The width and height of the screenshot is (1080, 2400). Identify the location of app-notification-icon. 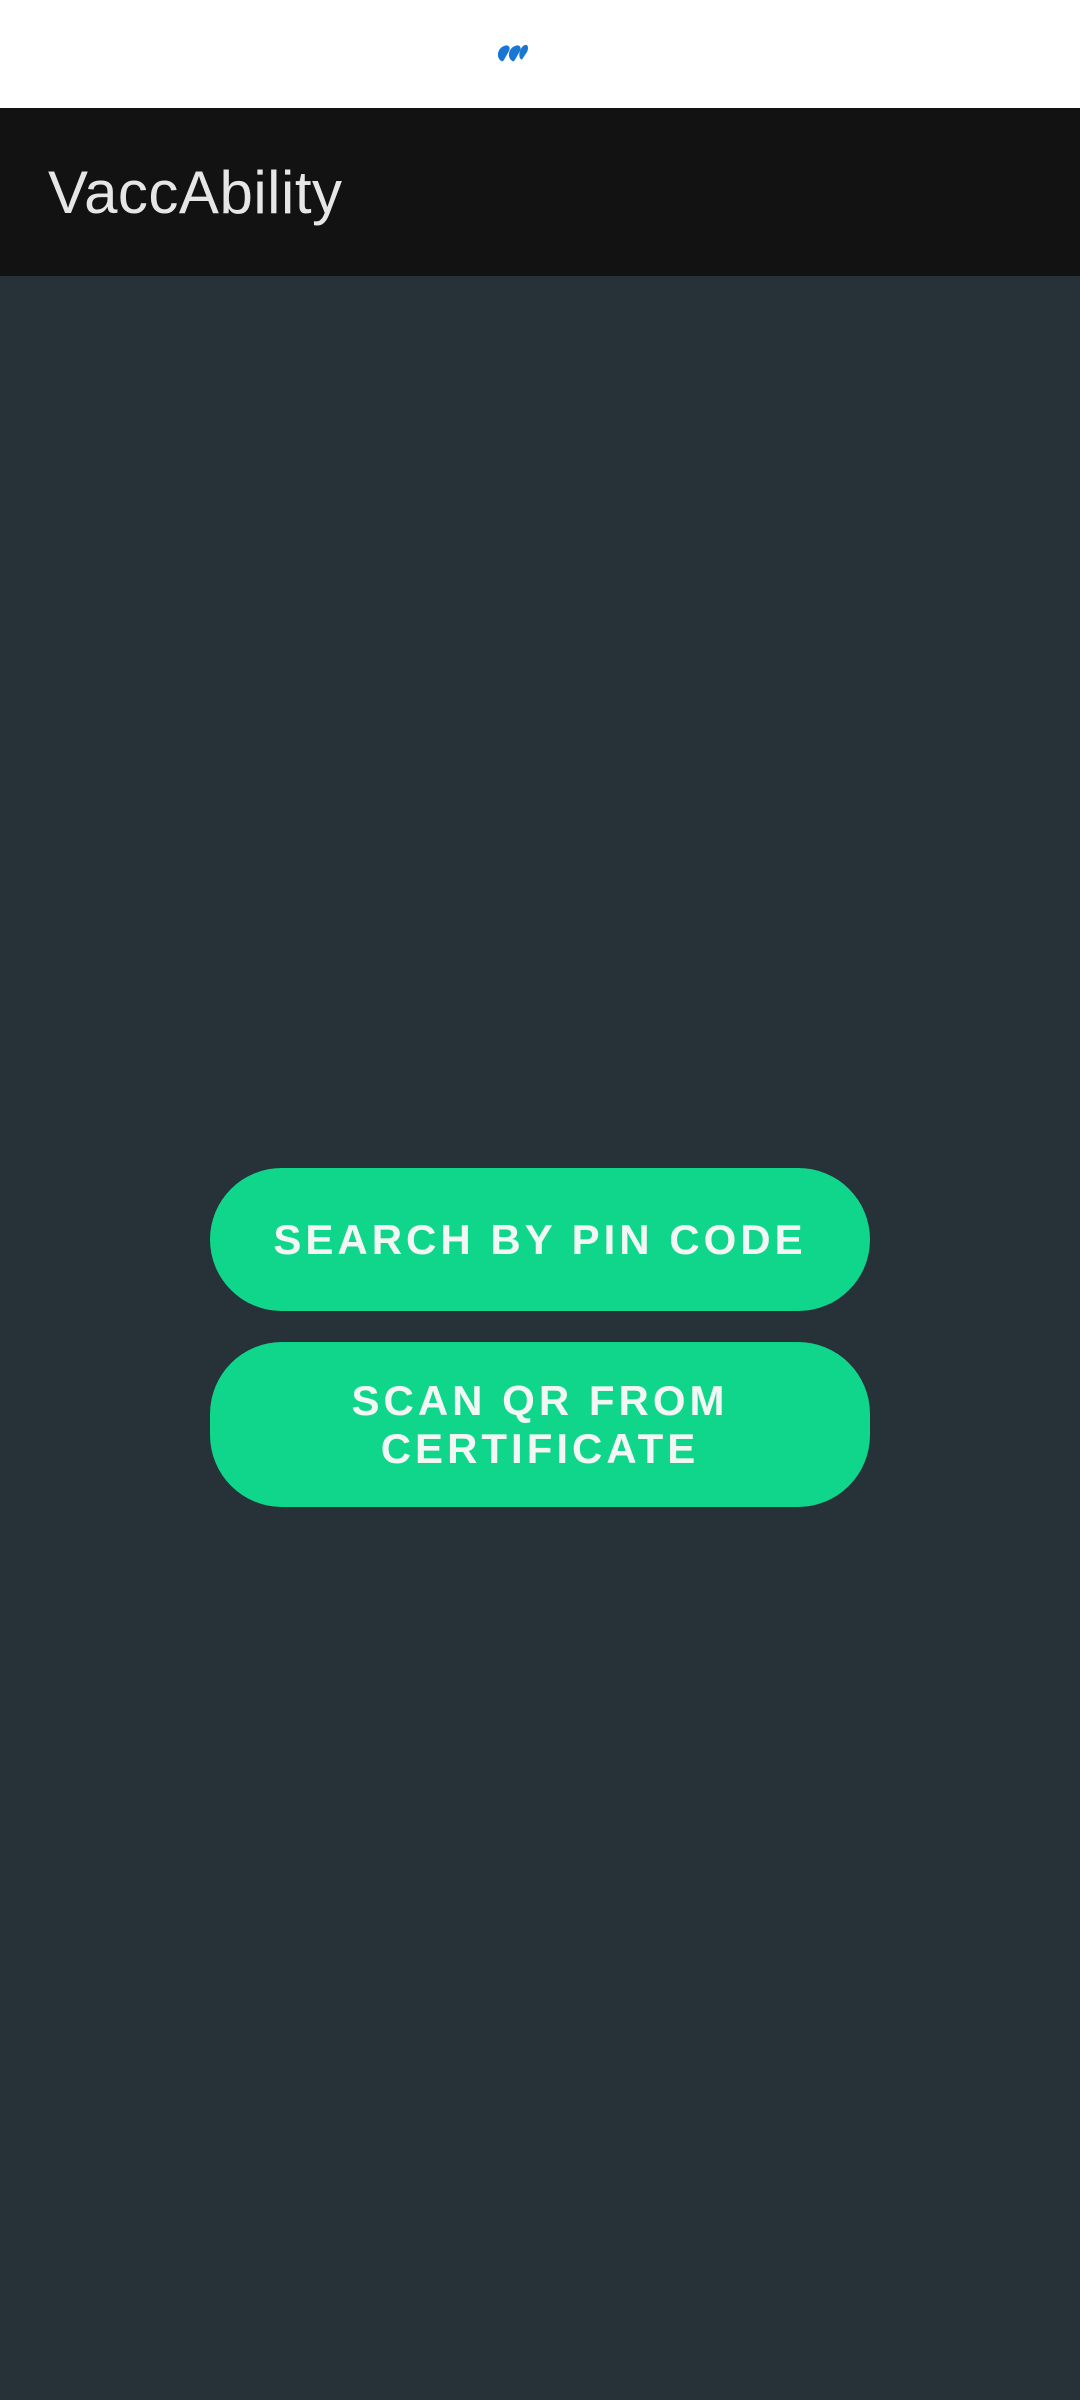
(513, 53).